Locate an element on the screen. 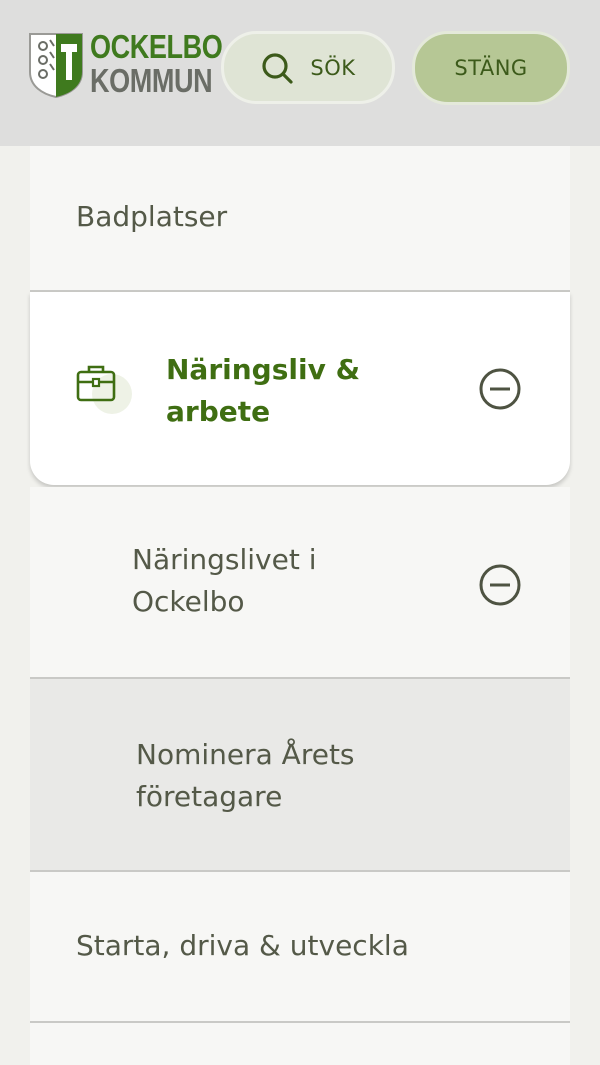 This screenshot has height=1065, width=600. coat-of-arms-icon is located at coordinates (56, 65).